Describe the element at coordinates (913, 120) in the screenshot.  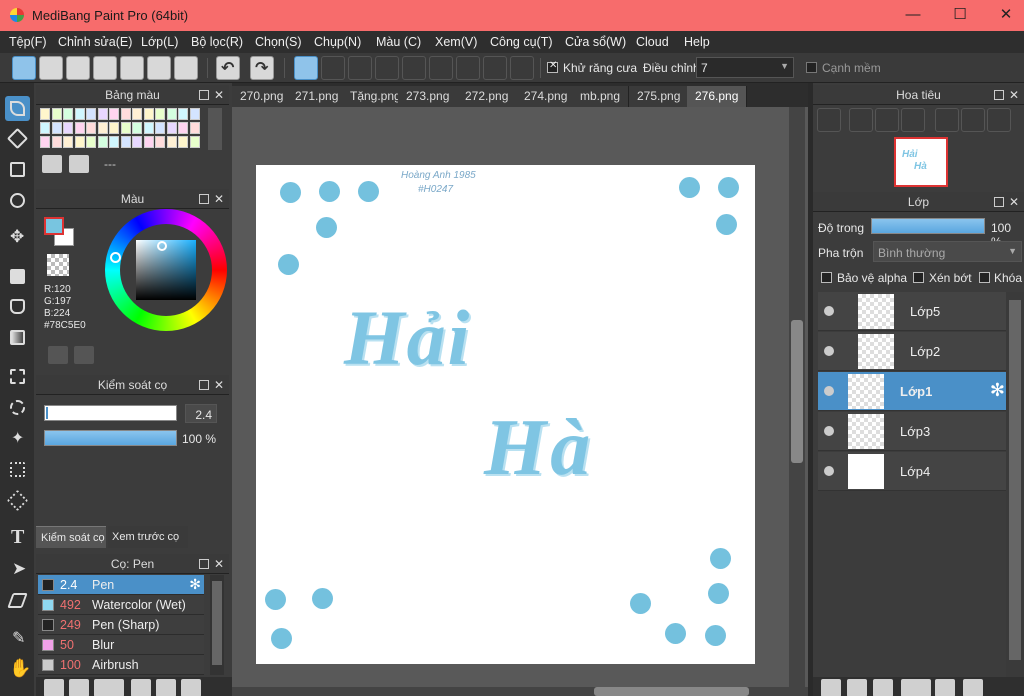
I see `zoom-out-icon` at that location.